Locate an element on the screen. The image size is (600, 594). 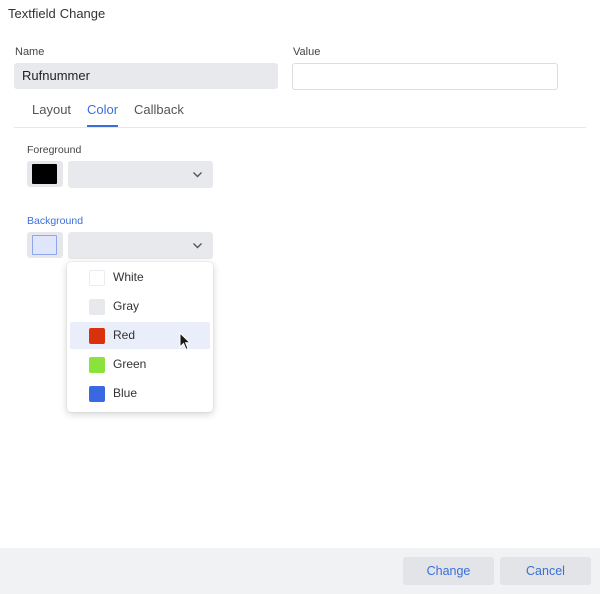
color-option-green: Green is located at coordinates (140, 364).